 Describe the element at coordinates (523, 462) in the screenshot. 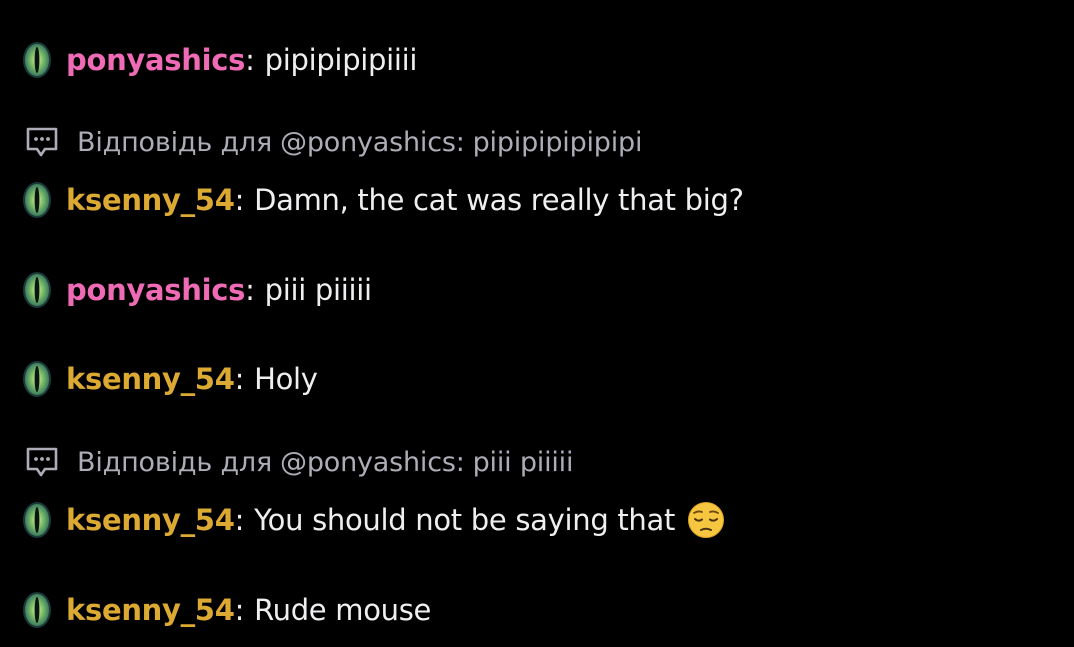

I see `reply-quoted-text: piii piiiii` at that location.